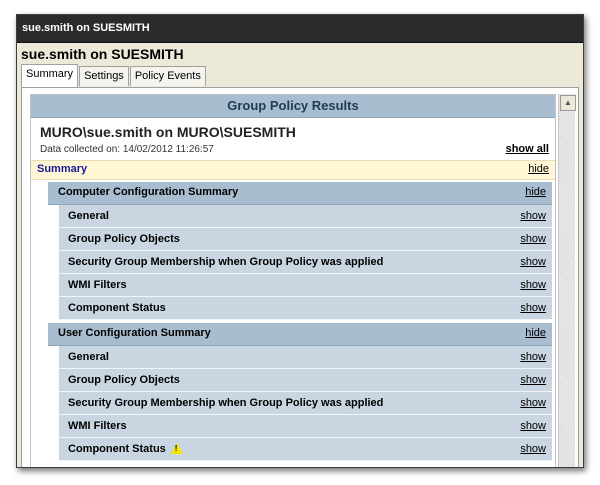 The image size is (600, 485). Describe the element at coordinates (168, 132) in the screenshot. I see `user-title: MURO\sue.smith on MURO\SUESMITH` at that location.